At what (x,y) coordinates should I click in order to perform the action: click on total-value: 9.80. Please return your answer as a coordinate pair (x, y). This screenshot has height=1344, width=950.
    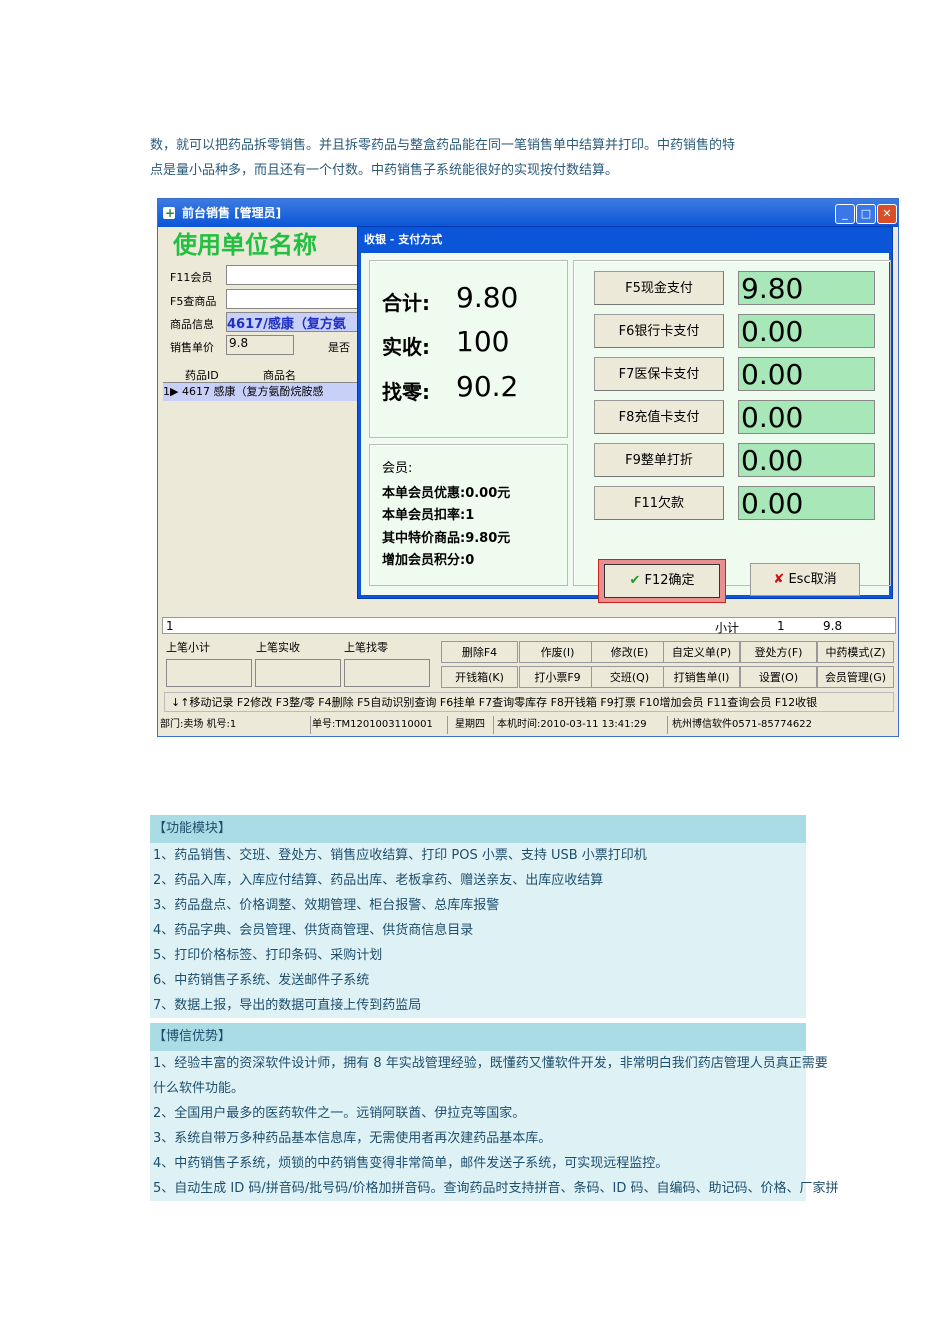
    Looking at the image, I should click on (487, 297).